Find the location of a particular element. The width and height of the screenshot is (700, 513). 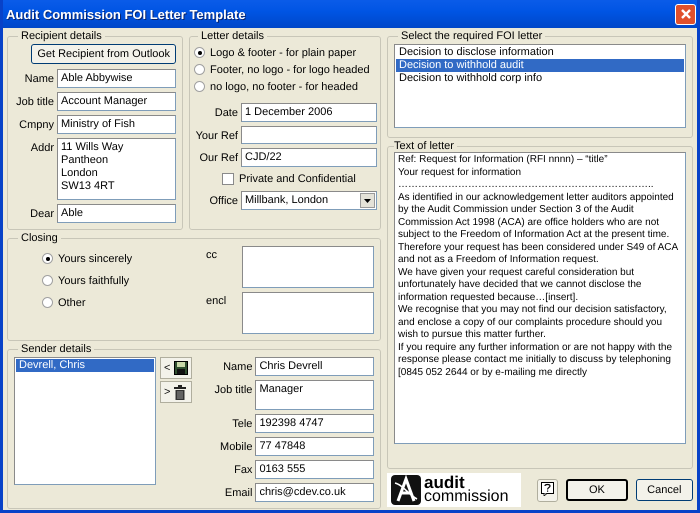

text-field: 1 December 2006 is located at coordinates (309, 112).